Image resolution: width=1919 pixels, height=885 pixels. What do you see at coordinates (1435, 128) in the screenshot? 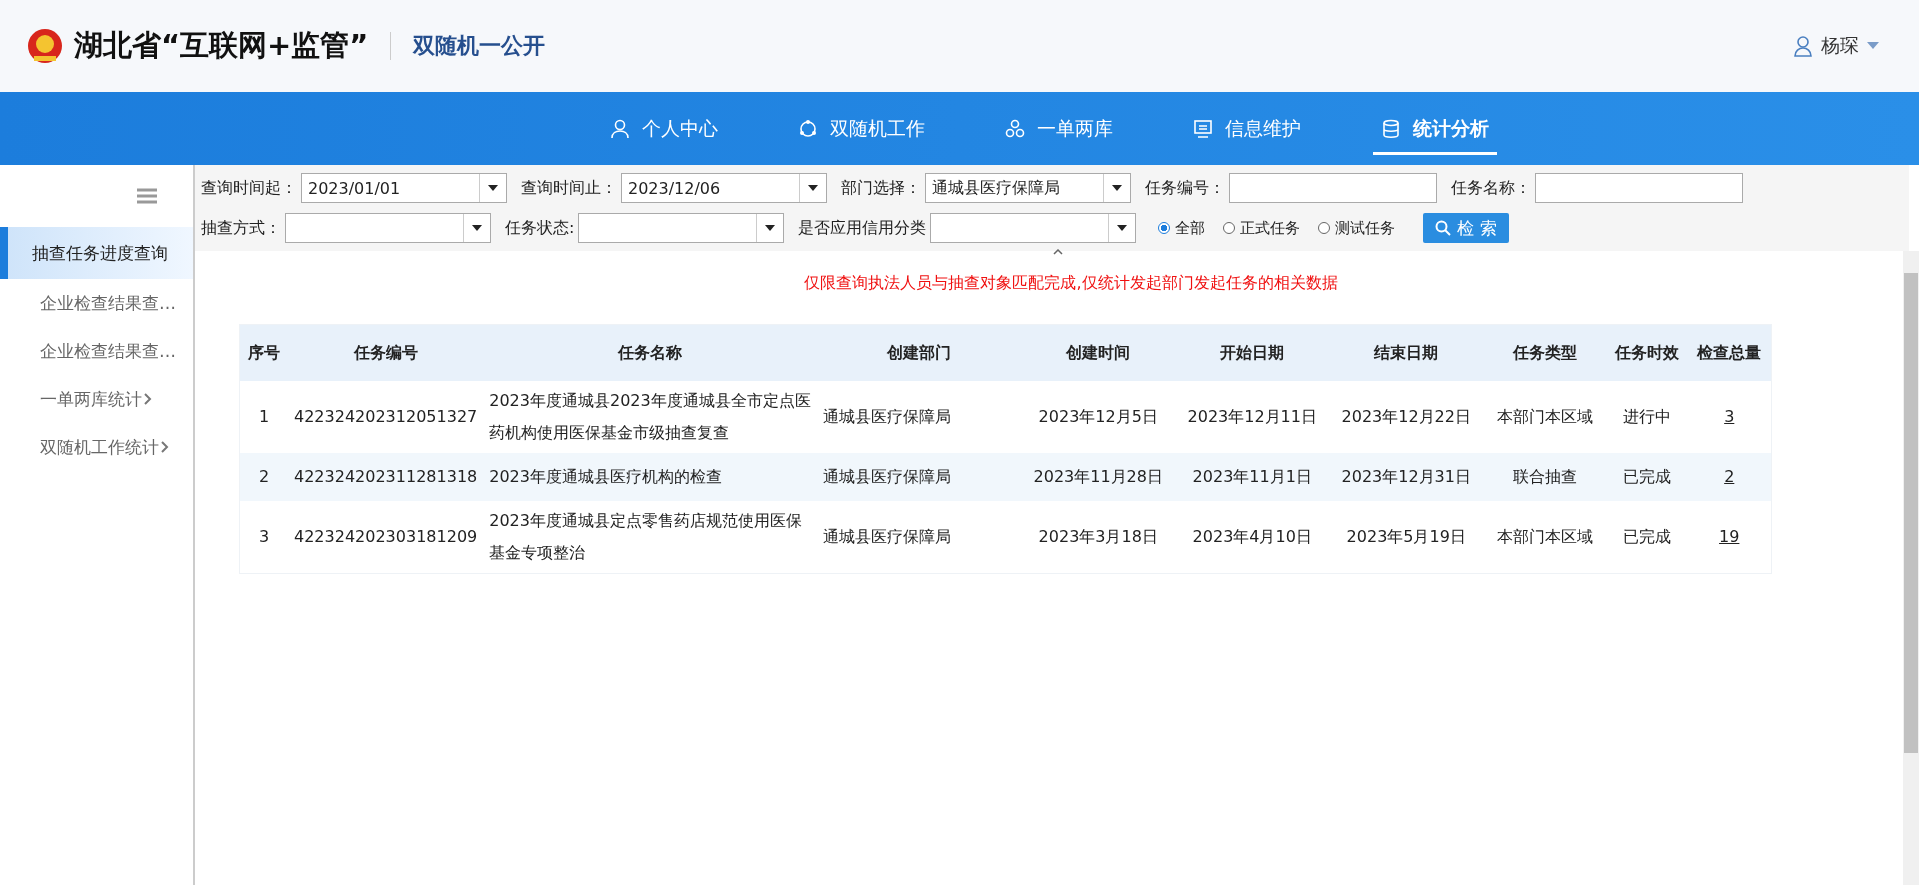
I see `nav-tab: 统计分析` at bounding box center [1435, 128].